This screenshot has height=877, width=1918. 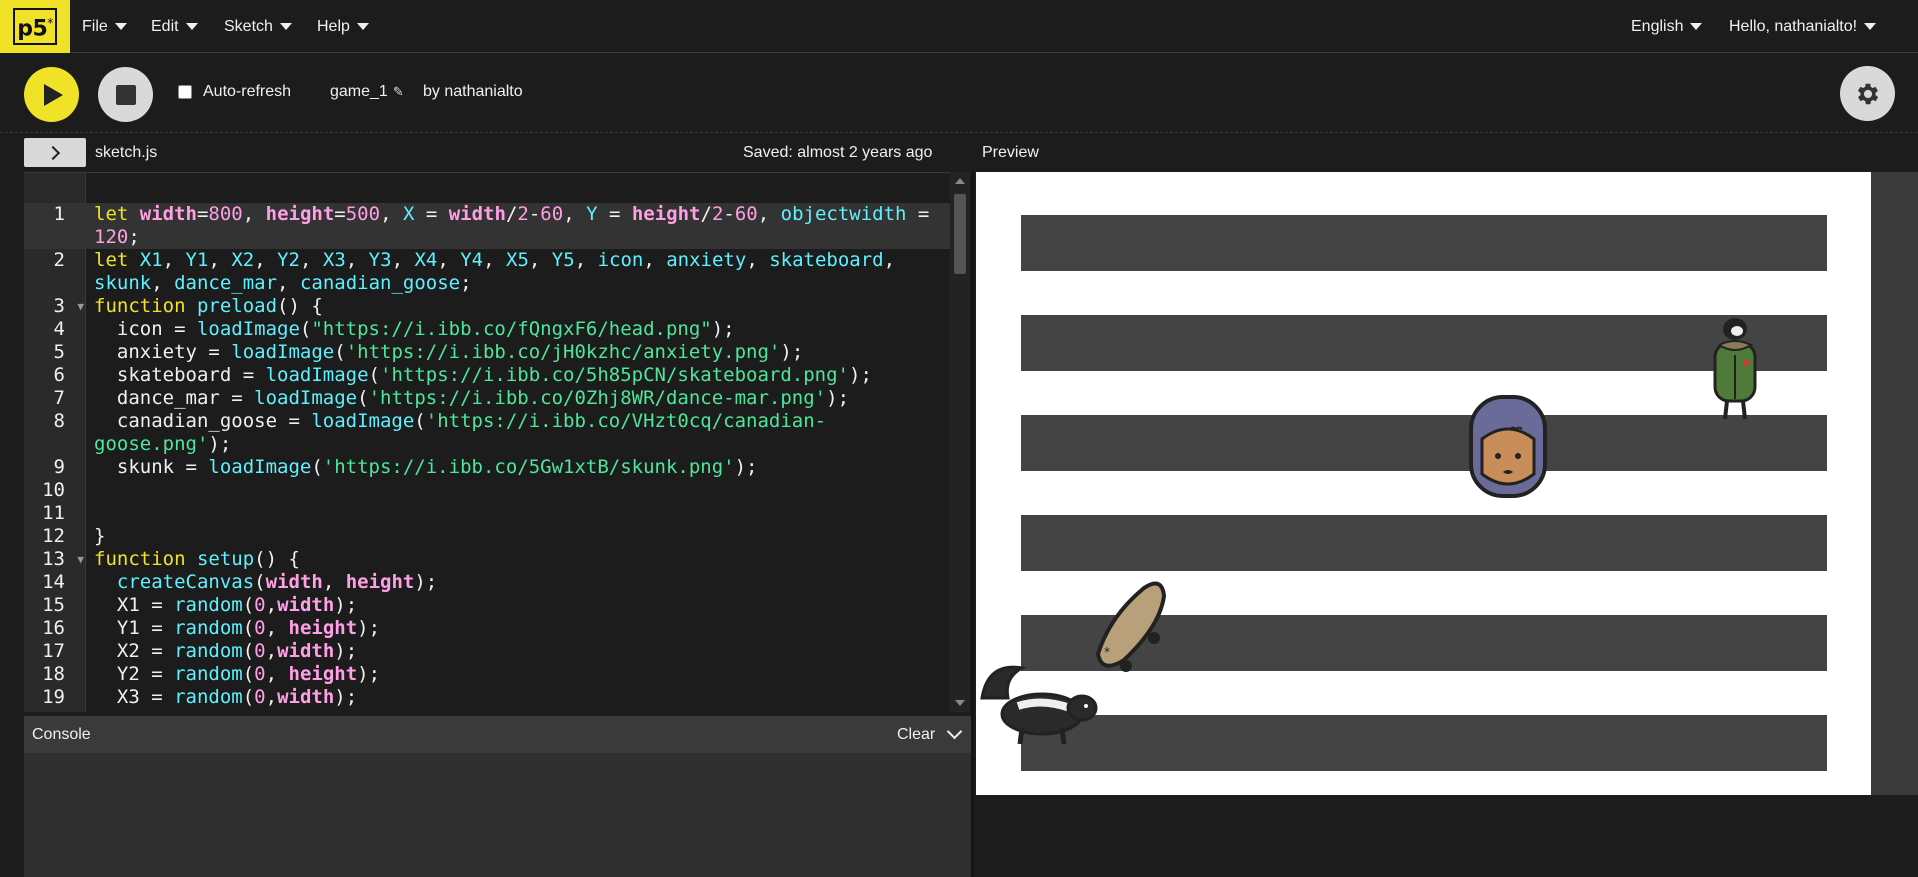 I want to click on code-token: );, so click(x=346, y=697).